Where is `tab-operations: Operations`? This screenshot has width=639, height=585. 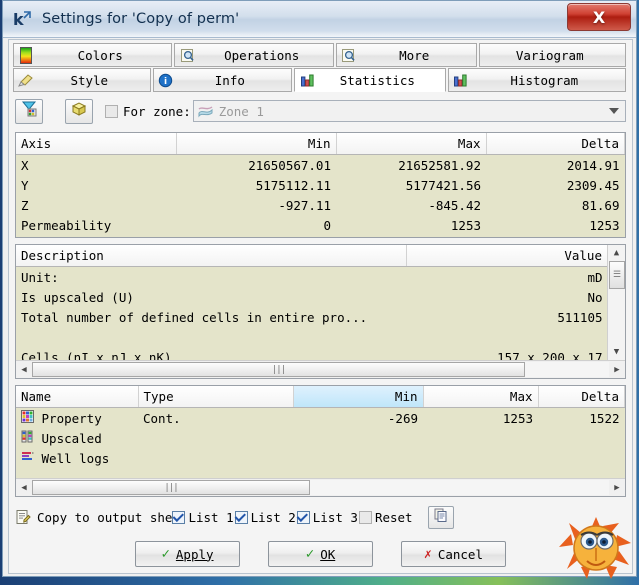 tab-operations: Operations is located at coordinates (254, 55).